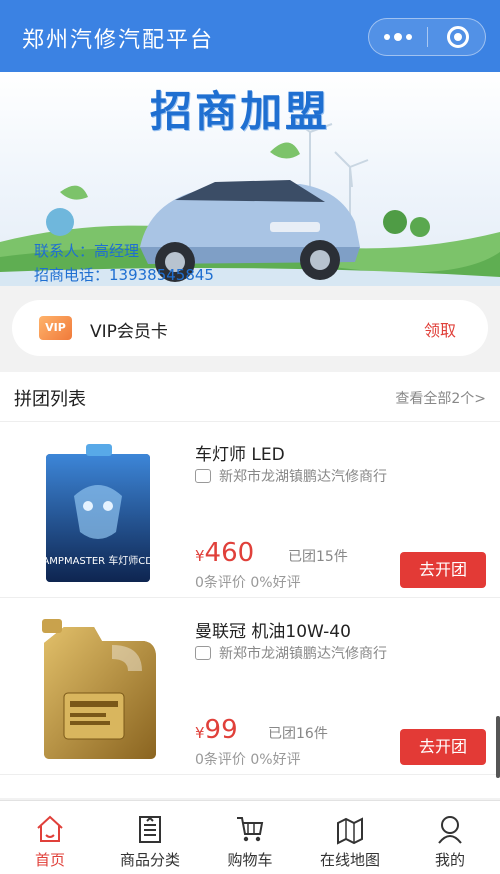  I want to click on vip-badge-icon: VIP, so click(55, 328).